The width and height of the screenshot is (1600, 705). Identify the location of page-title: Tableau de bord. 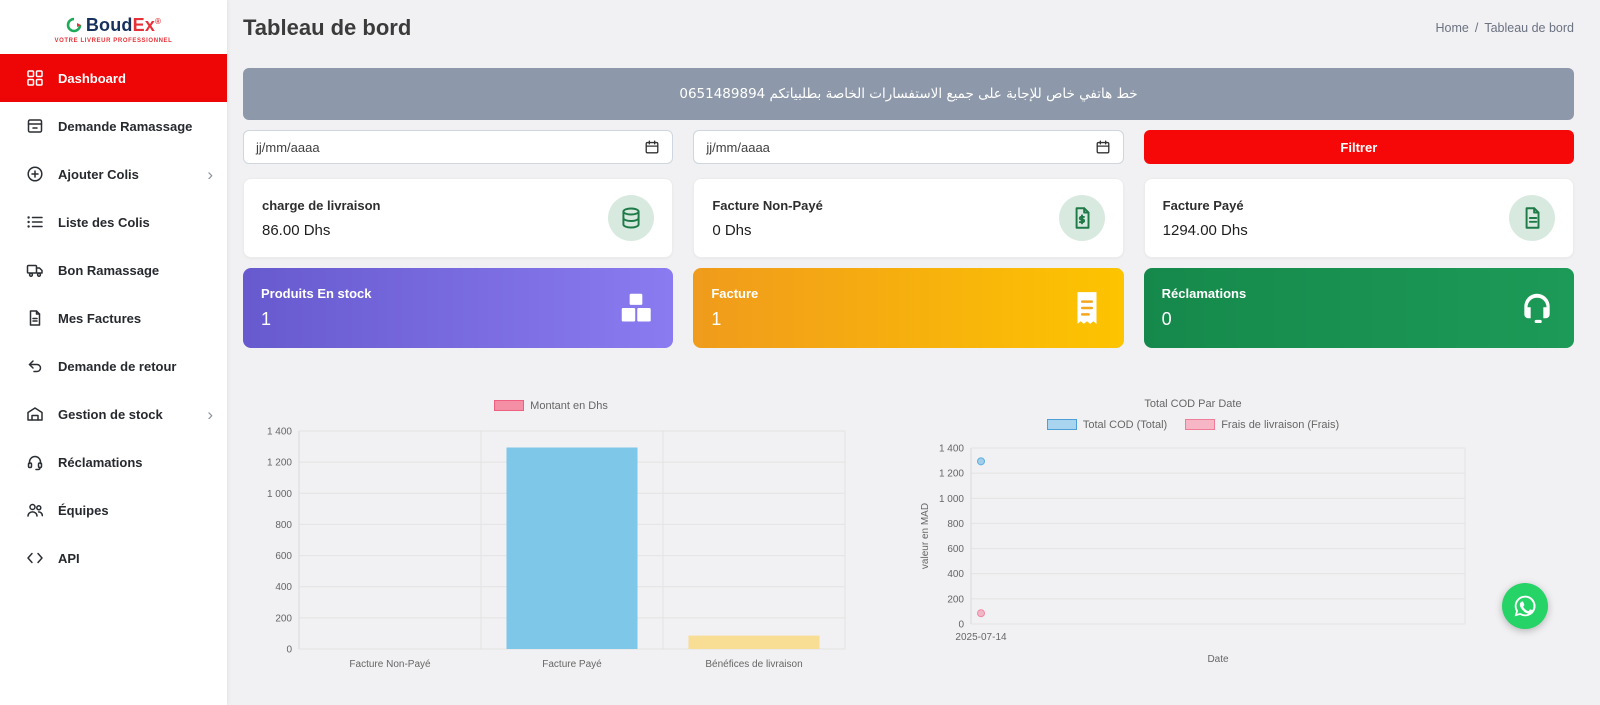
(327, 27).